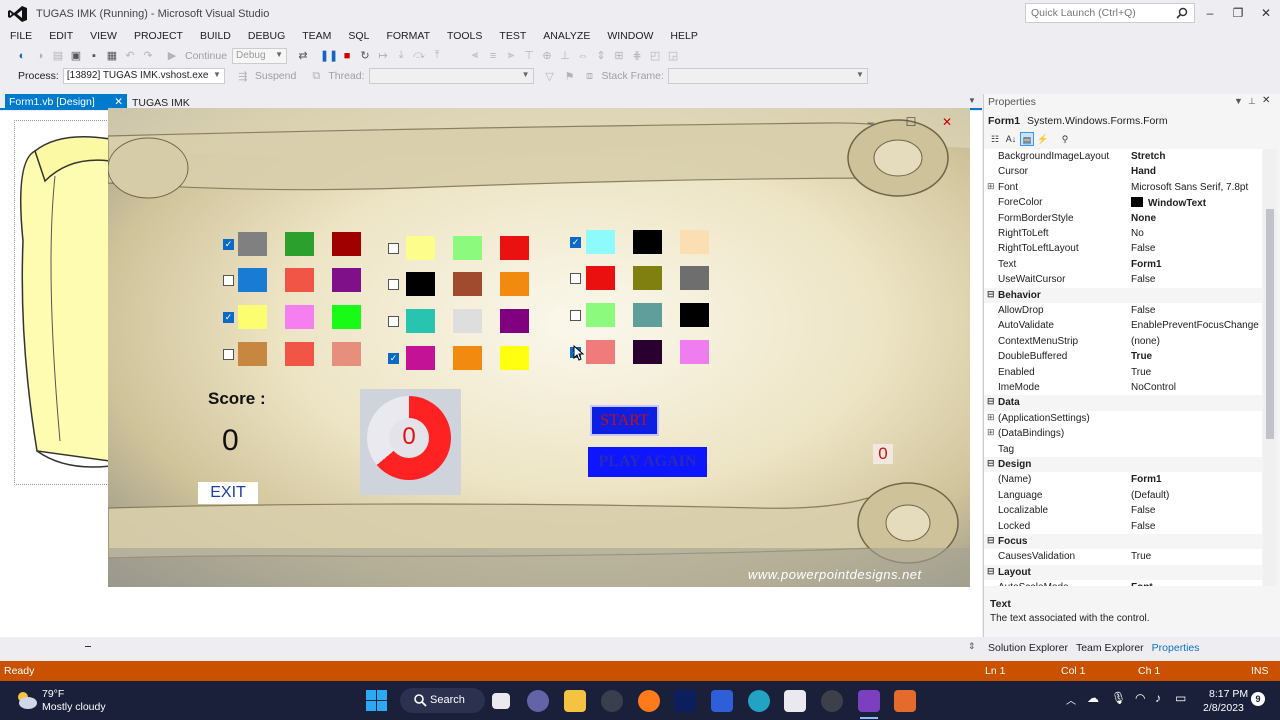 This screenshot has width=1280, height=720. I want to click on disney-plus-icon, so click(685, 701).